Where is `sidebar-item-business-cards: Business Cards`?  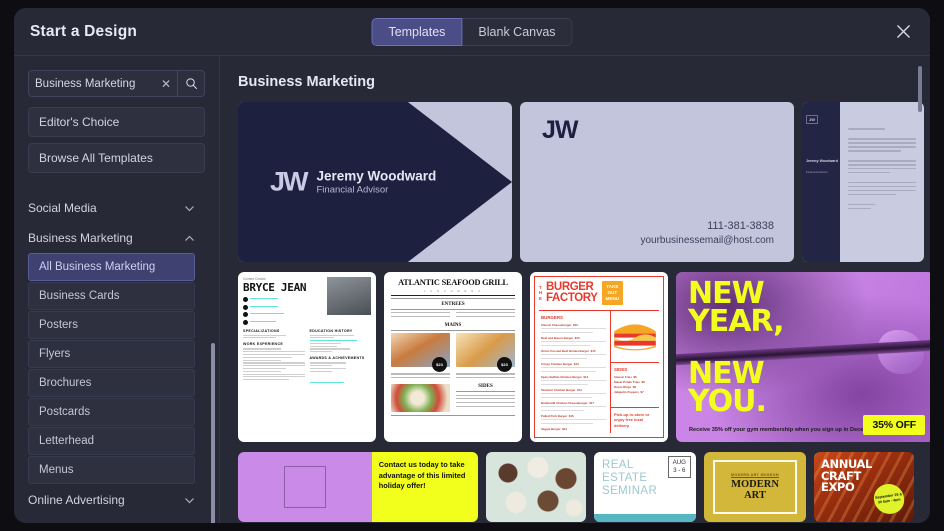 sidebar-item-business-cards: Business Cards is located at coordinates (111, 296).